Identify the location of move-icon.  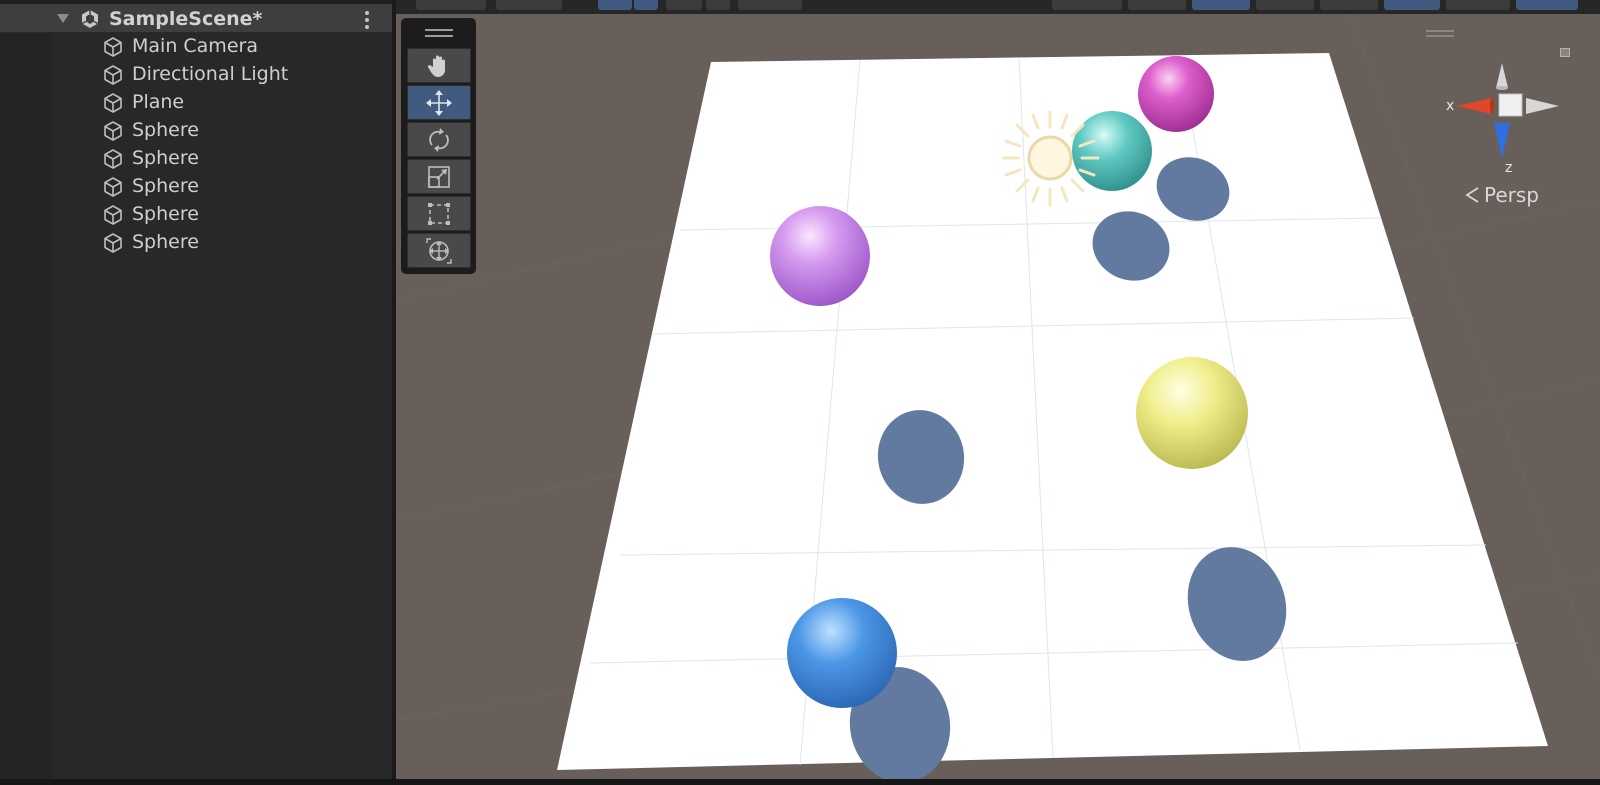
(439, 102).